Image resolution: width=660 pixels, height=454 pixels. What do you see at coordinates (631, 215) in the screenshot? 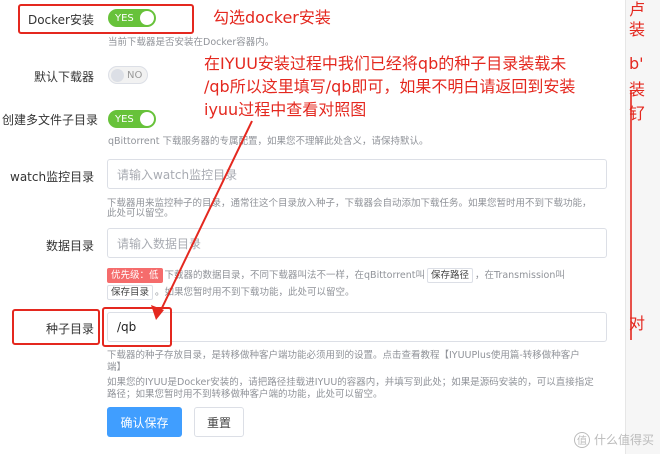
I see `side-line` at bounding box center [631, 215].